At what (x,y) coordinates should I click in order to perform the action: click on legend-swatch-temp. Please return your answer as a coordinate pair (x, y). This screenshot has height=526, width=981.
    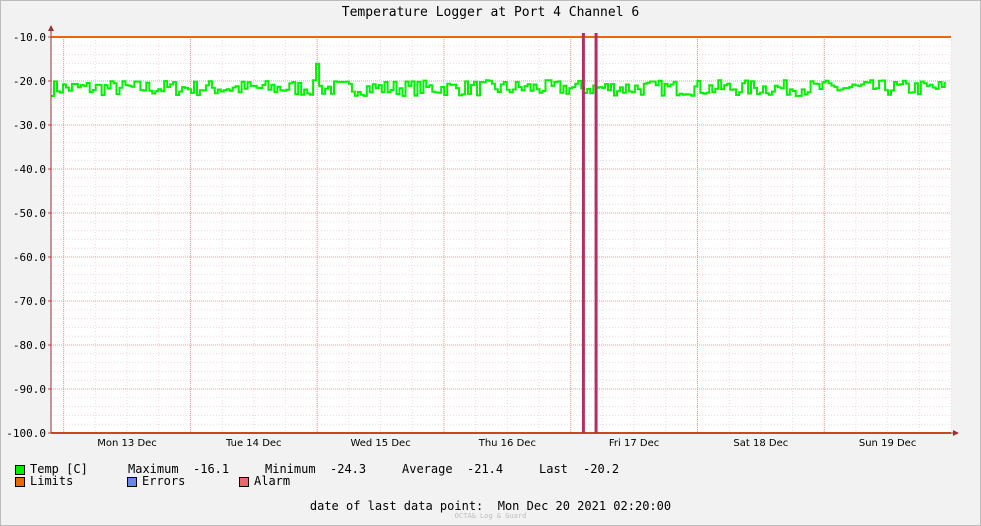
    Looking at the image, I should click on (20, 470).